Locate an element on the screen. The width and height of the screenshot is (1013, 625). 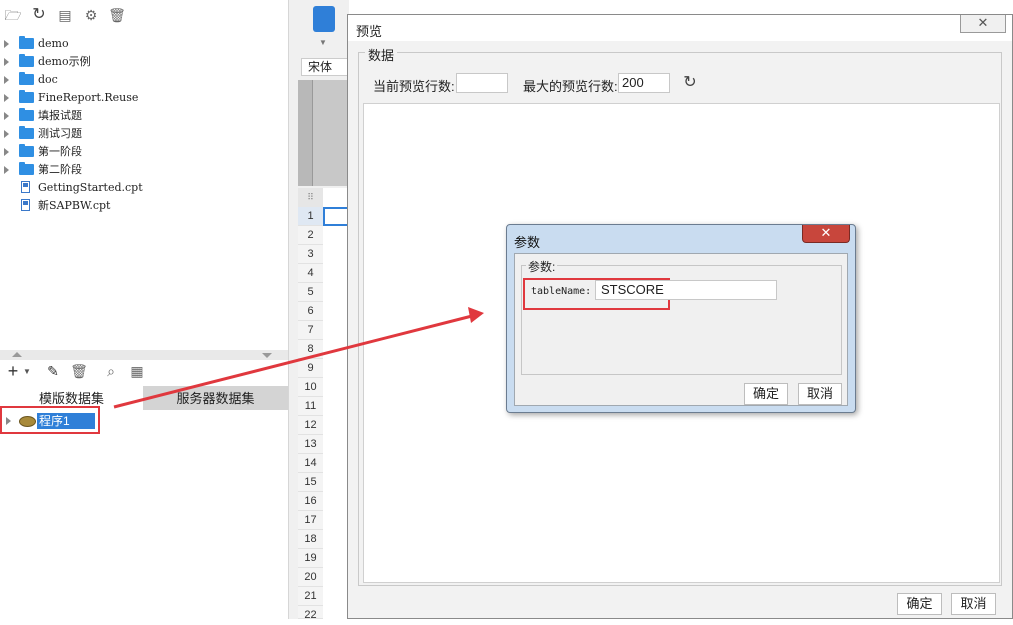
tree-item-label: doc is located at coordinates (48, 79).